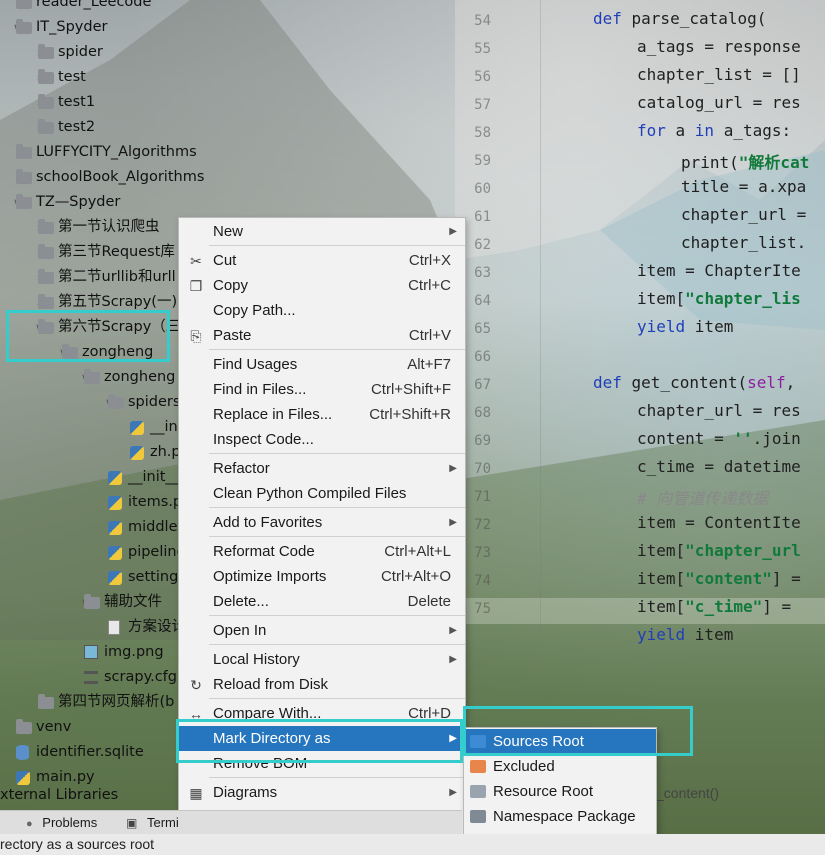 The height and width of the screenshot is (855, 825). Describe the element at coordinates (429, 335) in the screenshot. I see `menu-item-shortcut: Ctrl+V` at that location.